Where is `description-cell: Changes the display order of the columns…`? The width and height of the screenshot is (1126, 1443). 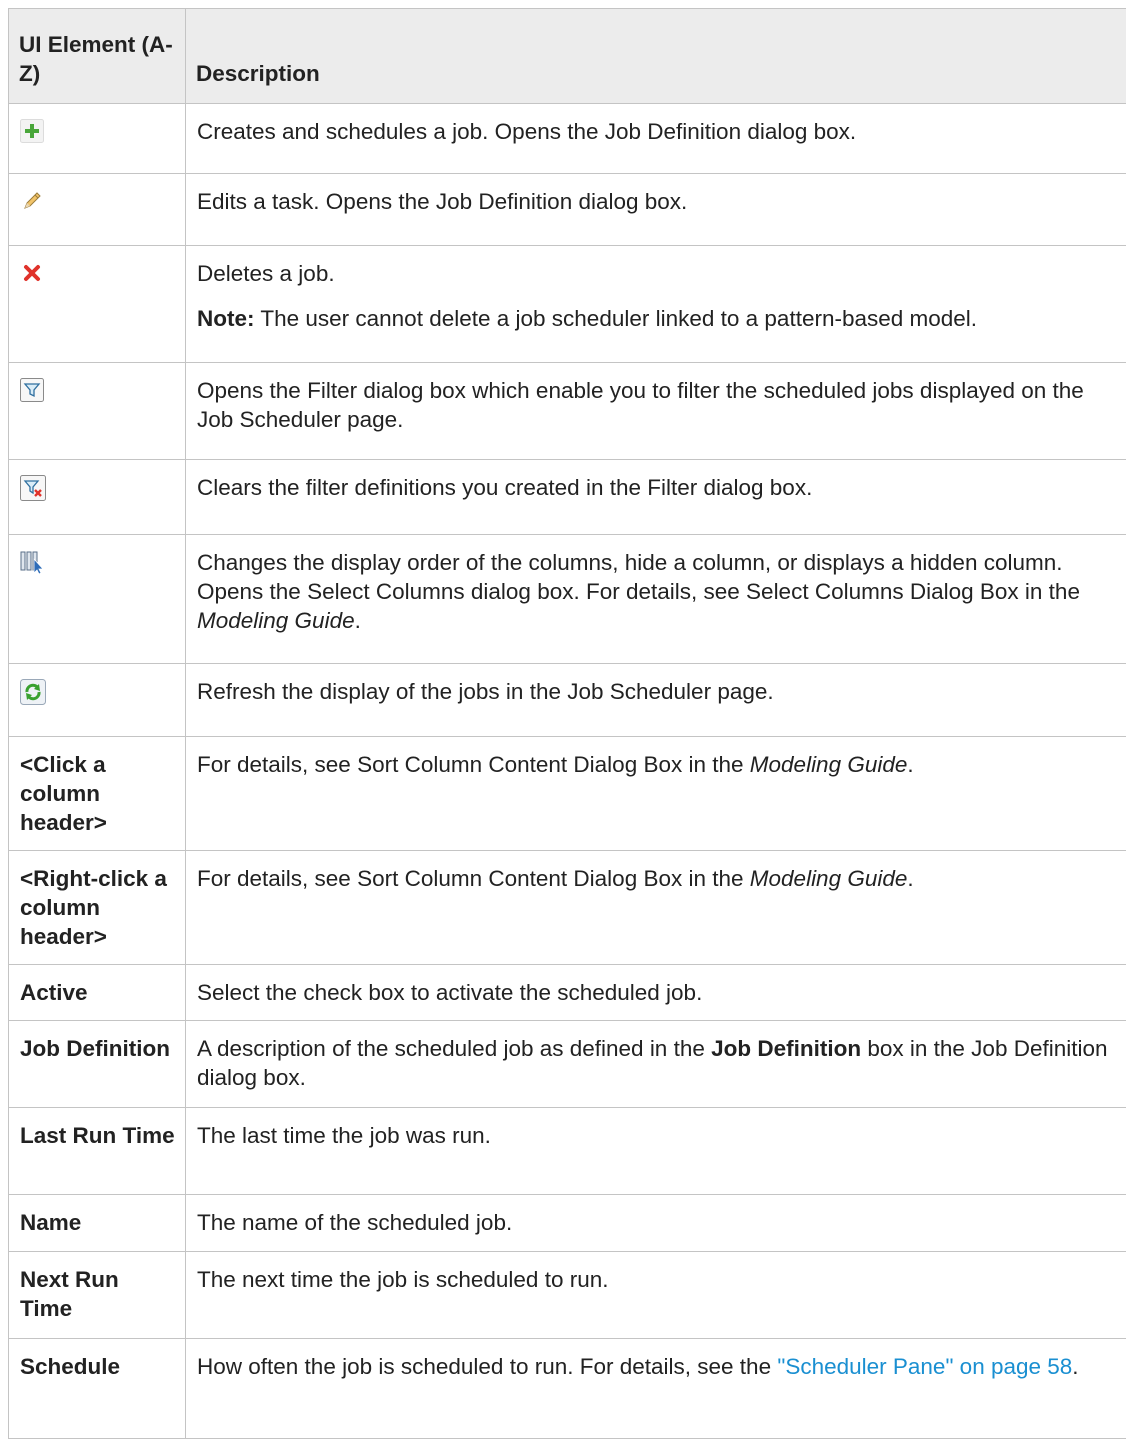
description-cell: Changes the display order of the columns… is located at coordinates (655, 599).